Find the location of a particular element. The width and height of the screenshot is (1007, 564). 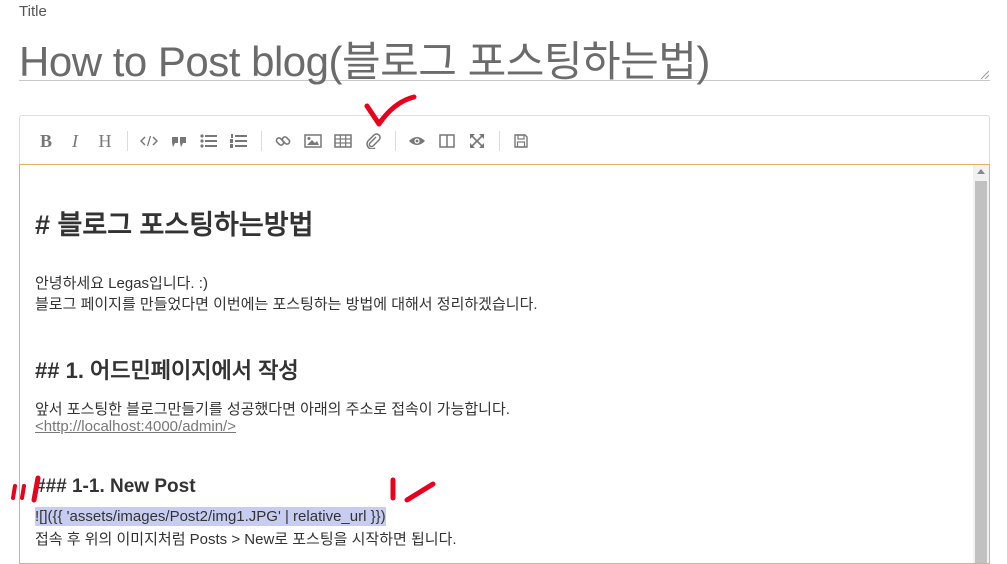

heading-button: H is located at coordinates (105, 141).